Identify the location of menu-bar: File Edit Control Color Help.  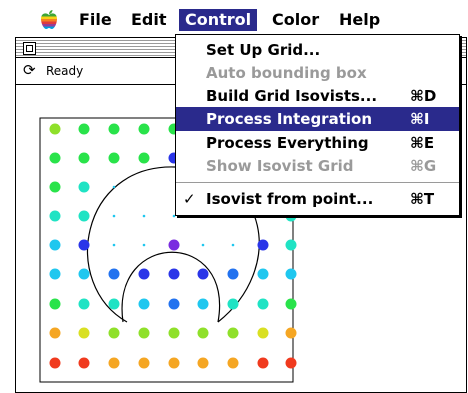
(234, 18).